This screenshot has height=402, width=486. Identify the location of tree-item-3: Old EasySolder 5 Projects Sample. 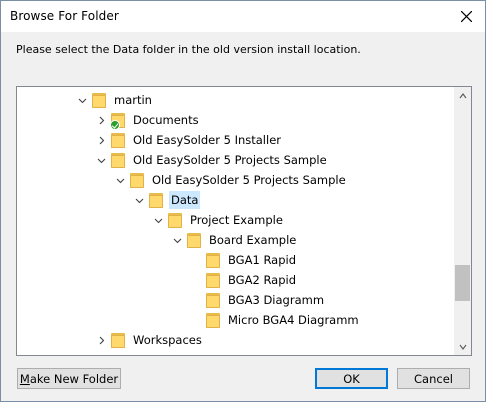
(212, 160).